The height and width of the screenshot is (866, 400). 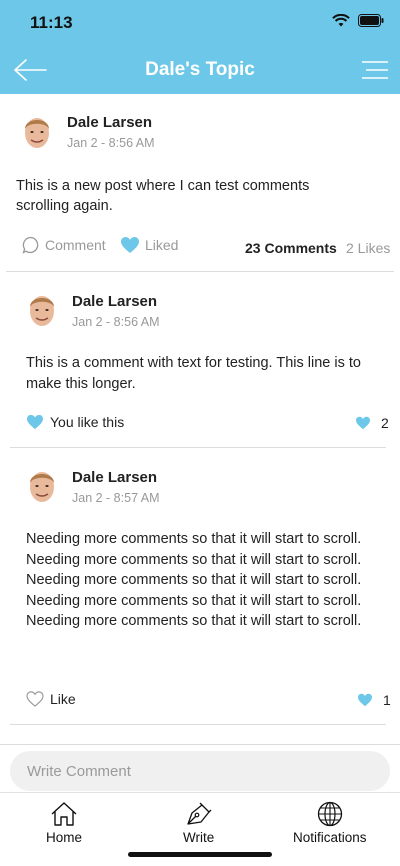 I want to click on like-button: You like this, so click(x=75, y=422).